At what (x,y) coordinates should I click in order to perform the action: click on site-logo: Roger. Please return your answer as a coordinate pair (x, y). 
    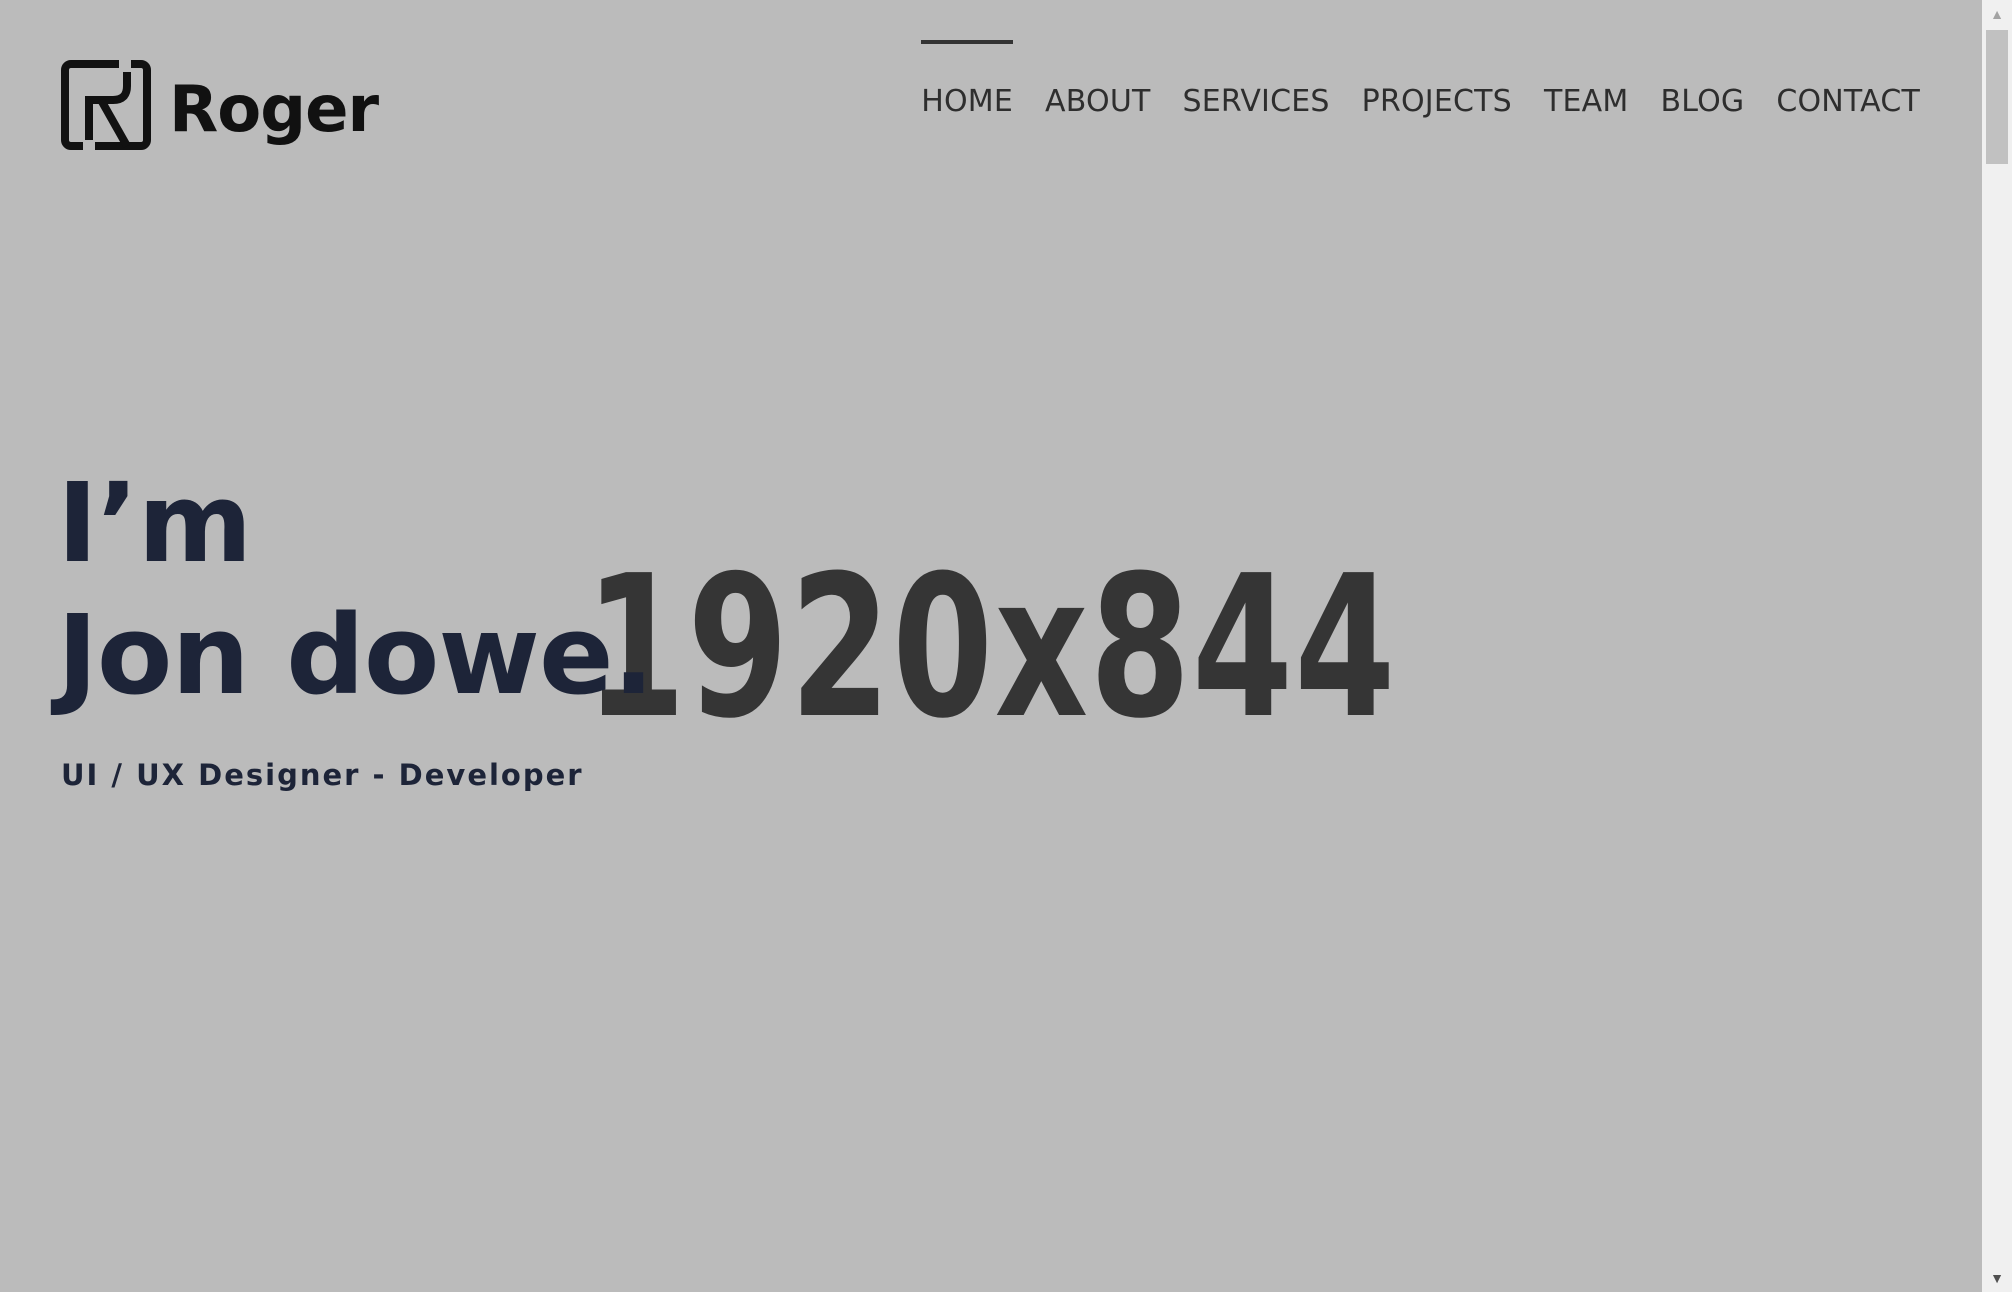
    Looking at the image, I should click on (220, 105).